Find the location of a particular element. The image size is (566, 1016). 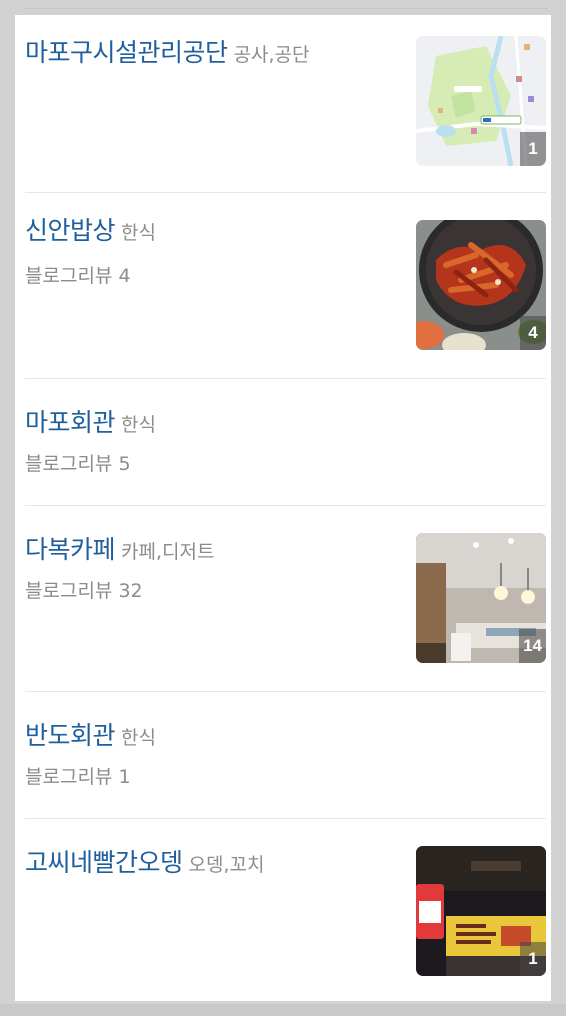

blog-review-count: 블로그리뷰 1 is located at coordinates (78, 775).